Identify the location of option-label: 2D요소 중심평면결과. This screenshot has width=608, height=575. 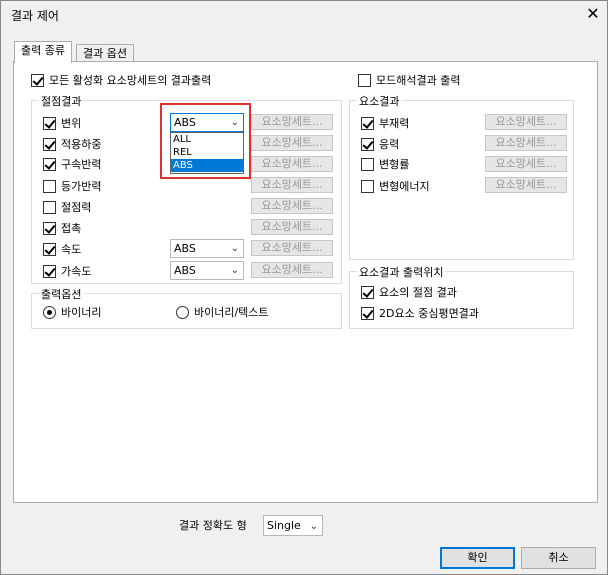
(429, 313).